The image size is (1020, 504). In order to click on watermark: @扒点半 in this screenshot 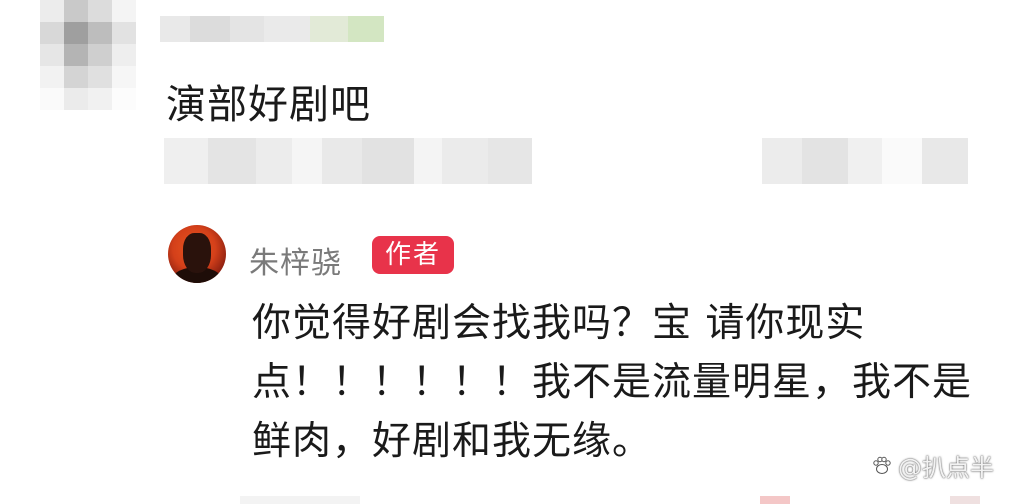, I will do `click(932, 465)`.